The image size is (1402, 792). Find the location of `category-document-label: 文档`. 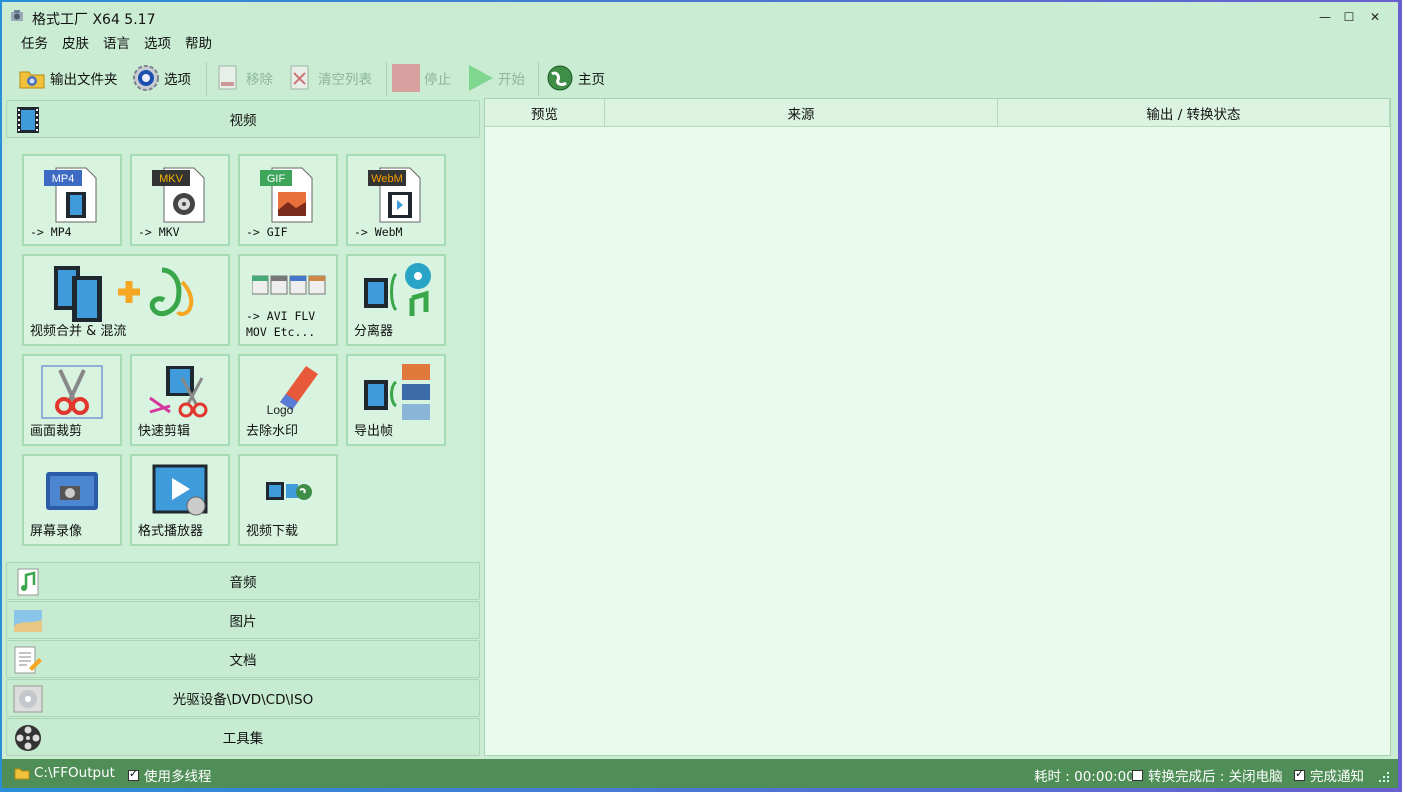

category-document-label: 文档 is located at coordinates (243, 661).